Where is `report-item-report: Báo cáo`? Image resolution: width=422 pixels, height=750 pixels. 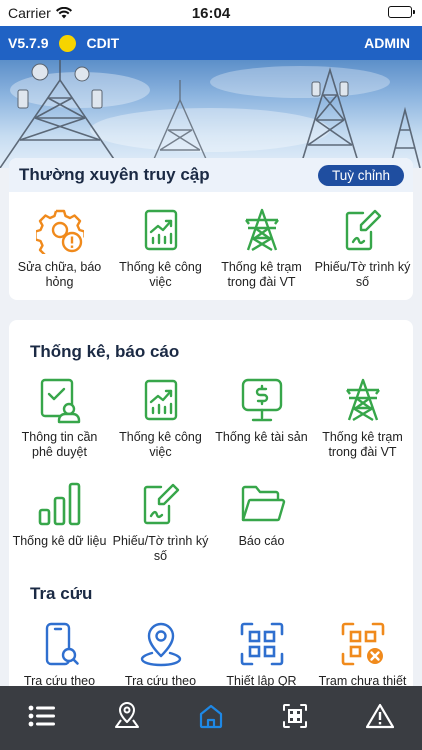 report-item-report: Báo cáo is located at coordinates (261, 522).